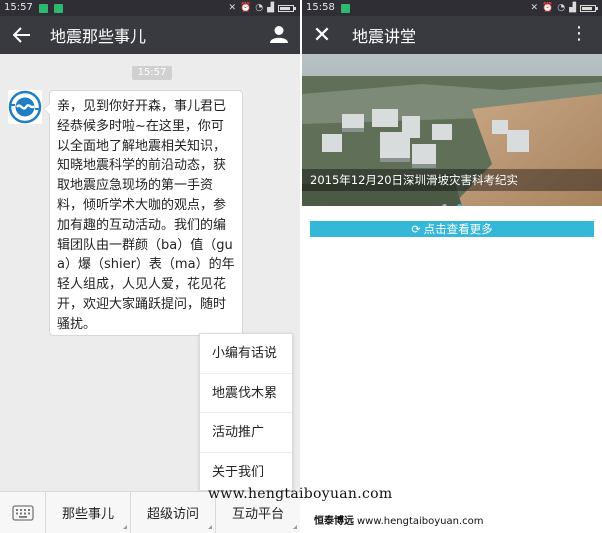 This screenshot has width=602, height=533. Describe the element at coordinates (300, 494) in the screenshot. I see `watermark-url: www.hengtaiboyuan.com` at that location.